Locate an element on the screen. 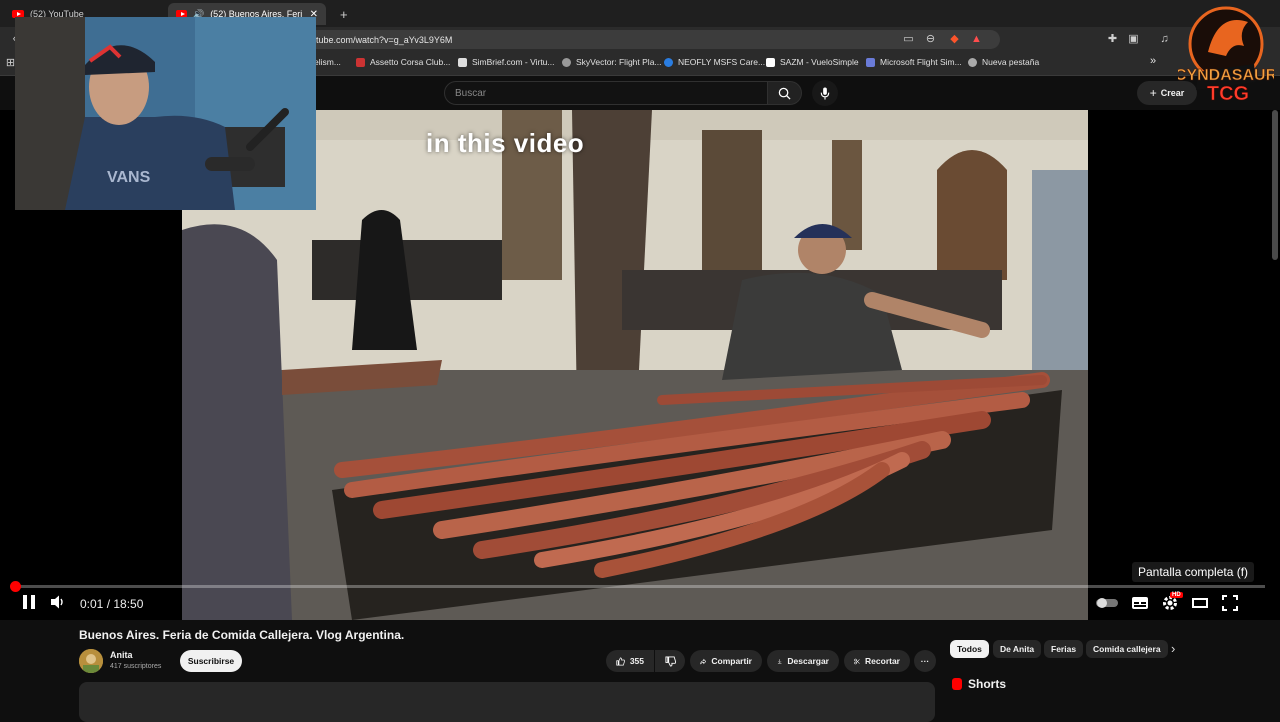 The height and width of the screenshot is (722, 1280). player-controls-right: HD is located at coordinates (1167, 604).